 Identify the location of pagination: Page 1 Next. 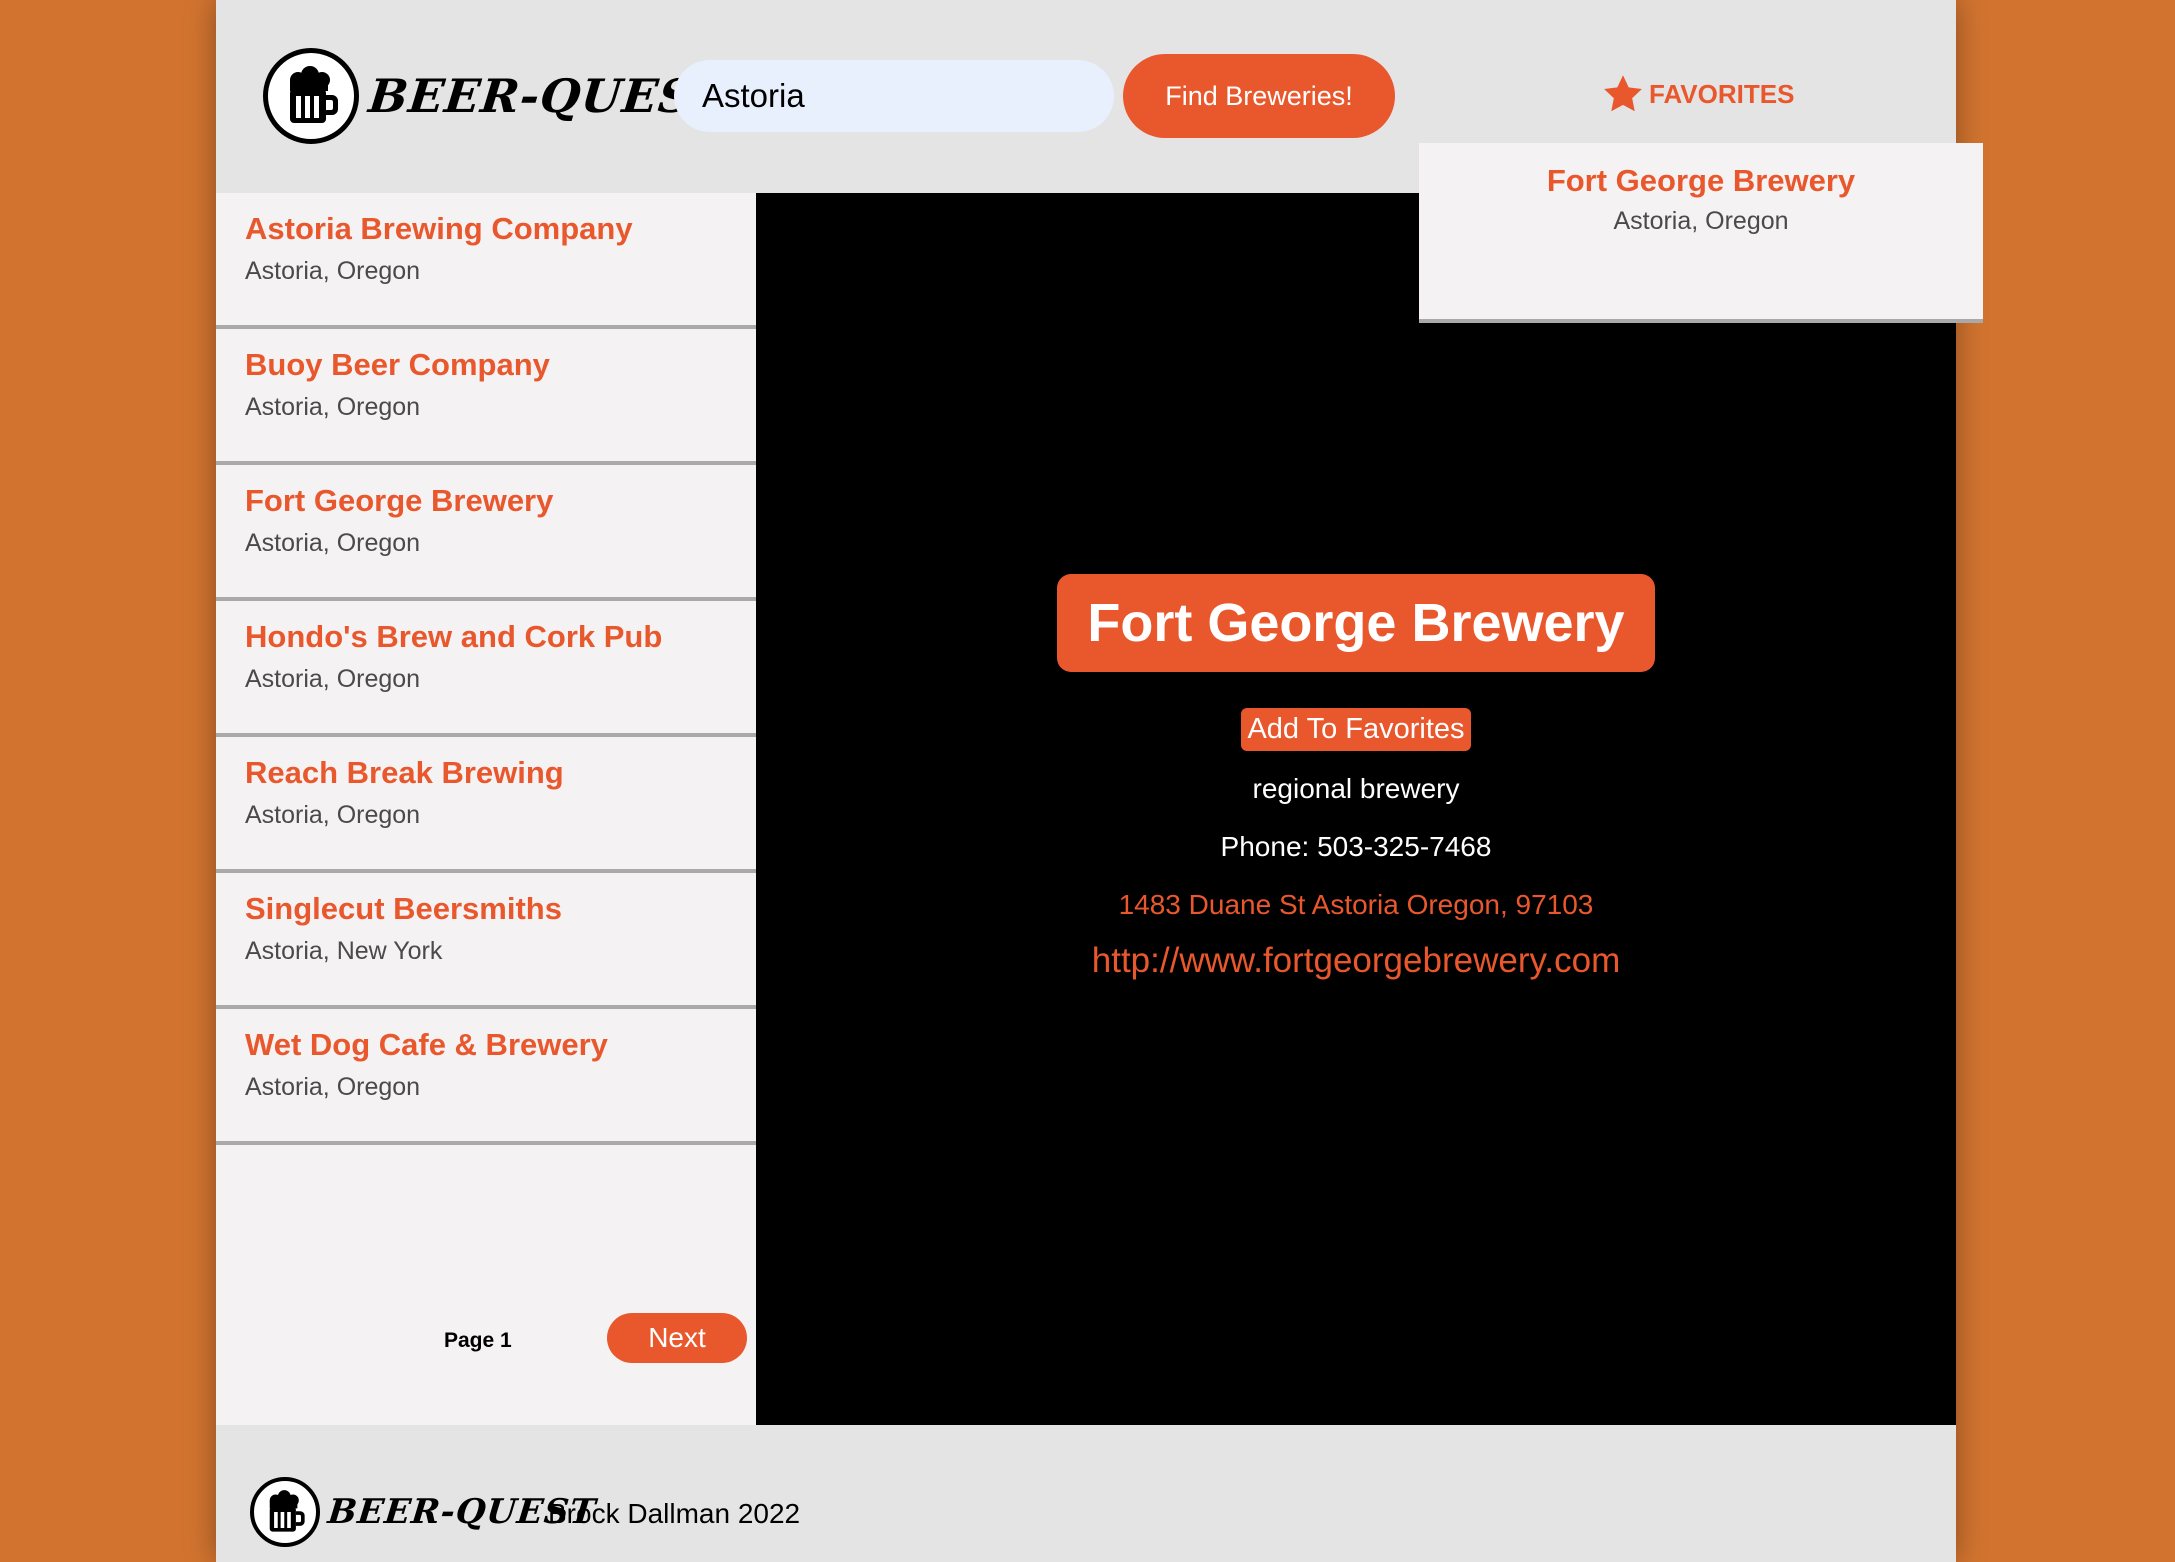
(486, 1343).